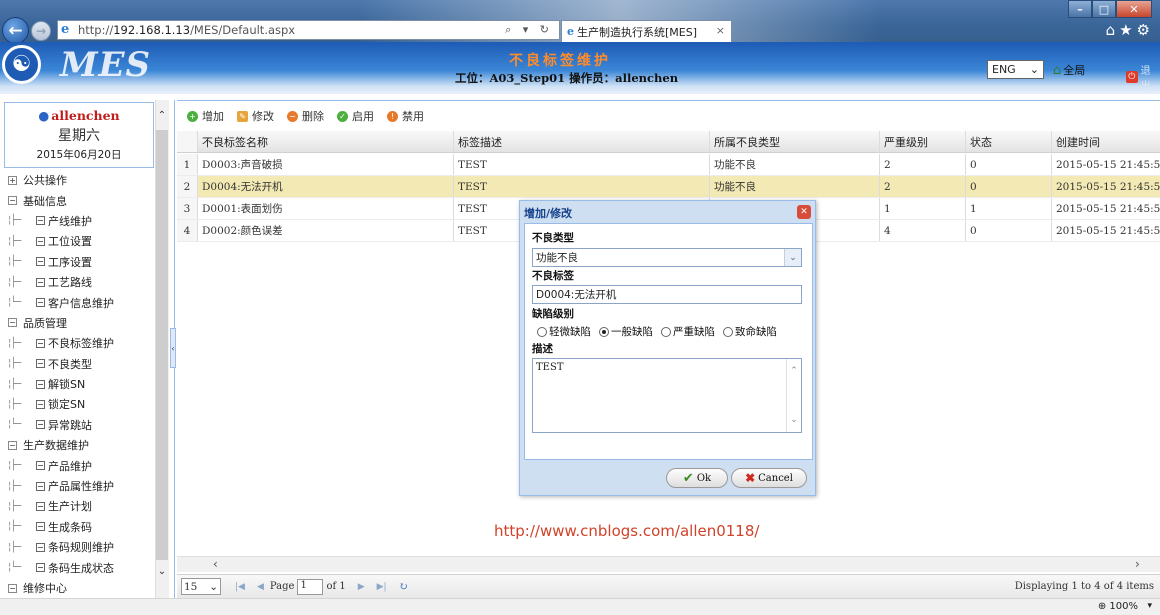  Describe the element at coordinates (1108, 164) in the screenshot. I see `table-cell: 2015-05-15 21:45:51` at that location.